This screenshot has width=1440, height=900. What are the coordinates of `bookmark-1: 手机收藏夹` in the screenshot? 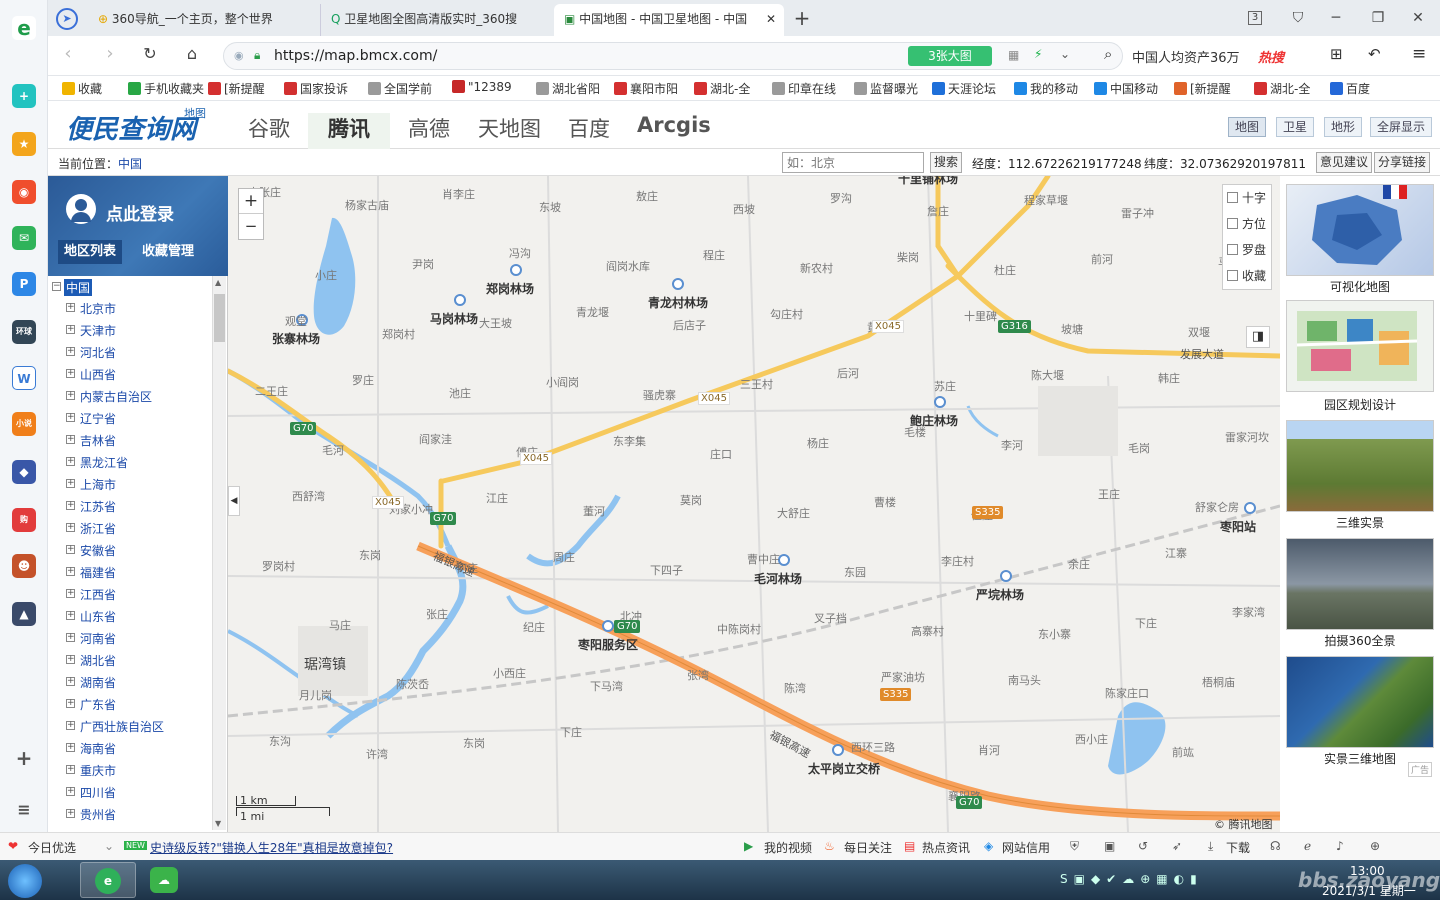 It's located at (166, 88).